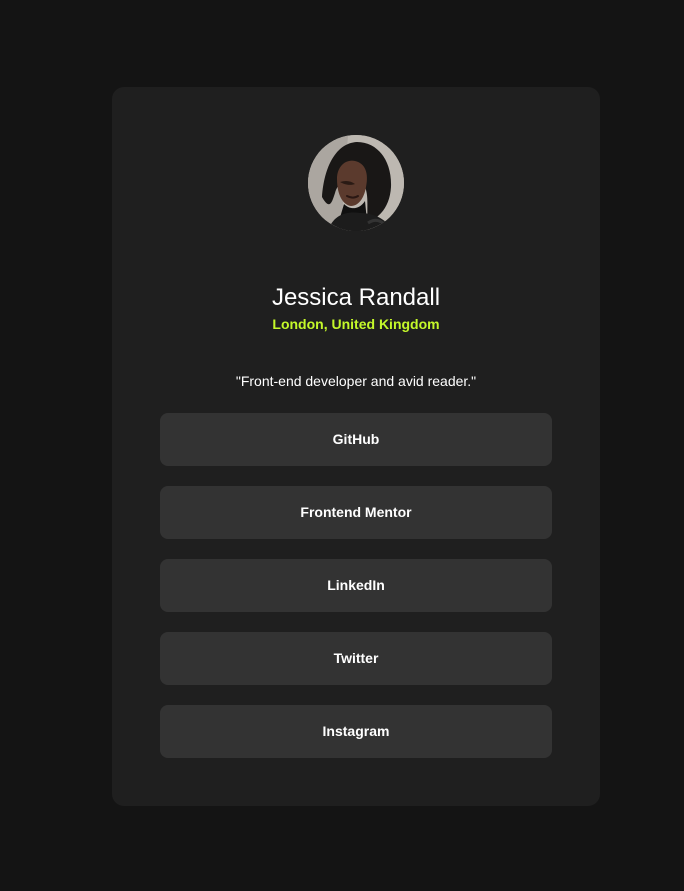 Image resolution: width=684 pixels, height=891 pixels. Describe the element at coordinates (356, 658) in the screenshot. I see `twitter-link-button: Twitter` at that location.